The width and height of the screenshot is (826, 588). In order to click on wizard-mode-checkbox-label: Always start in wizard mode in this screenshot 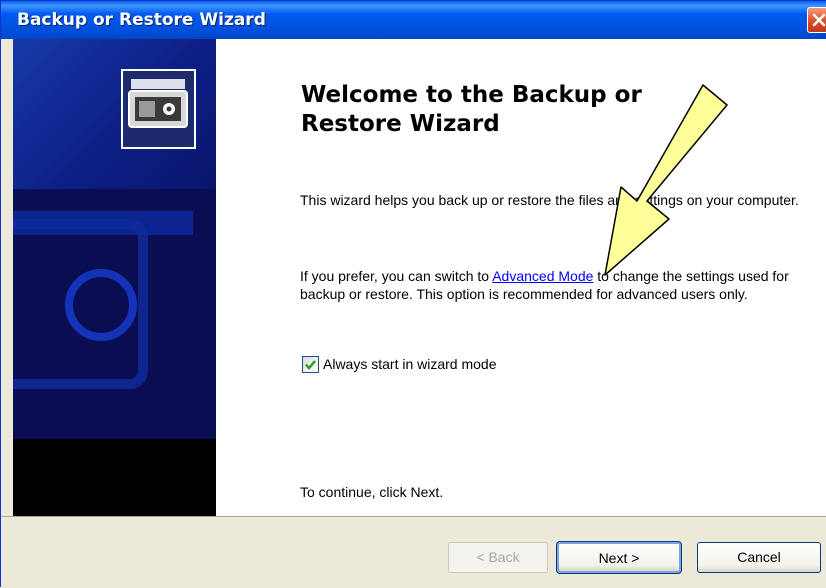, I will do `click(410, 364)`.